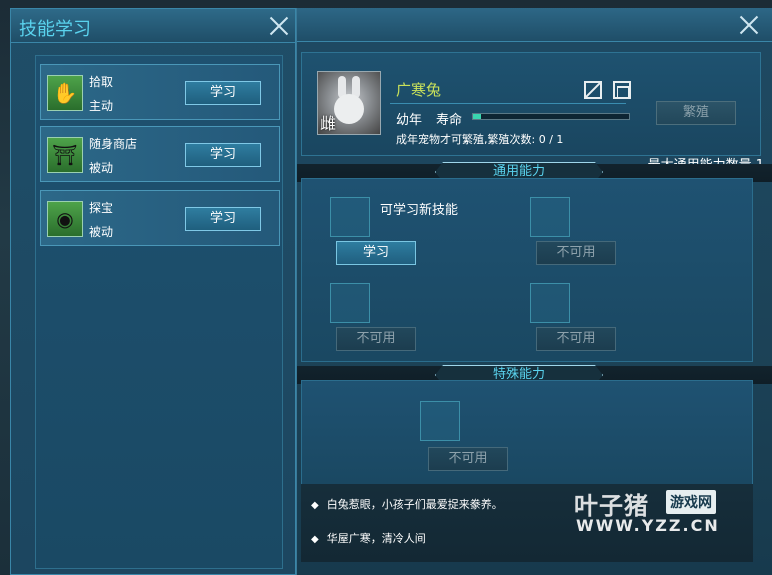 This screenshot has height=575, width=772. Describe the element at coordinates (551, 116) in the screenshot. I see `pet-life-bar` at that location.